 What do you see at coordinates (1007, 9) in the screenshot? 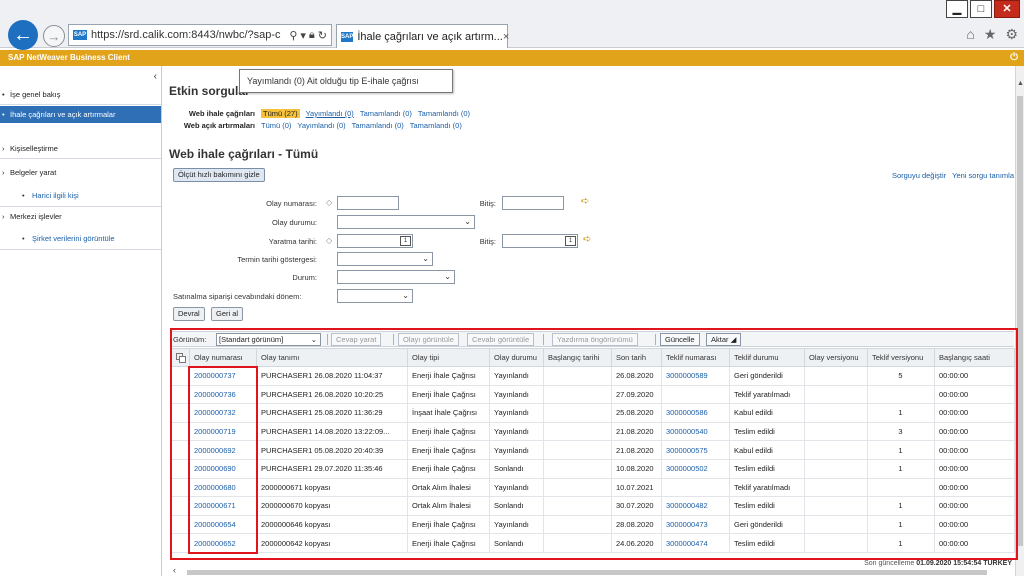
I see `close-icon: ✕` at bounding box center [1007, 9].